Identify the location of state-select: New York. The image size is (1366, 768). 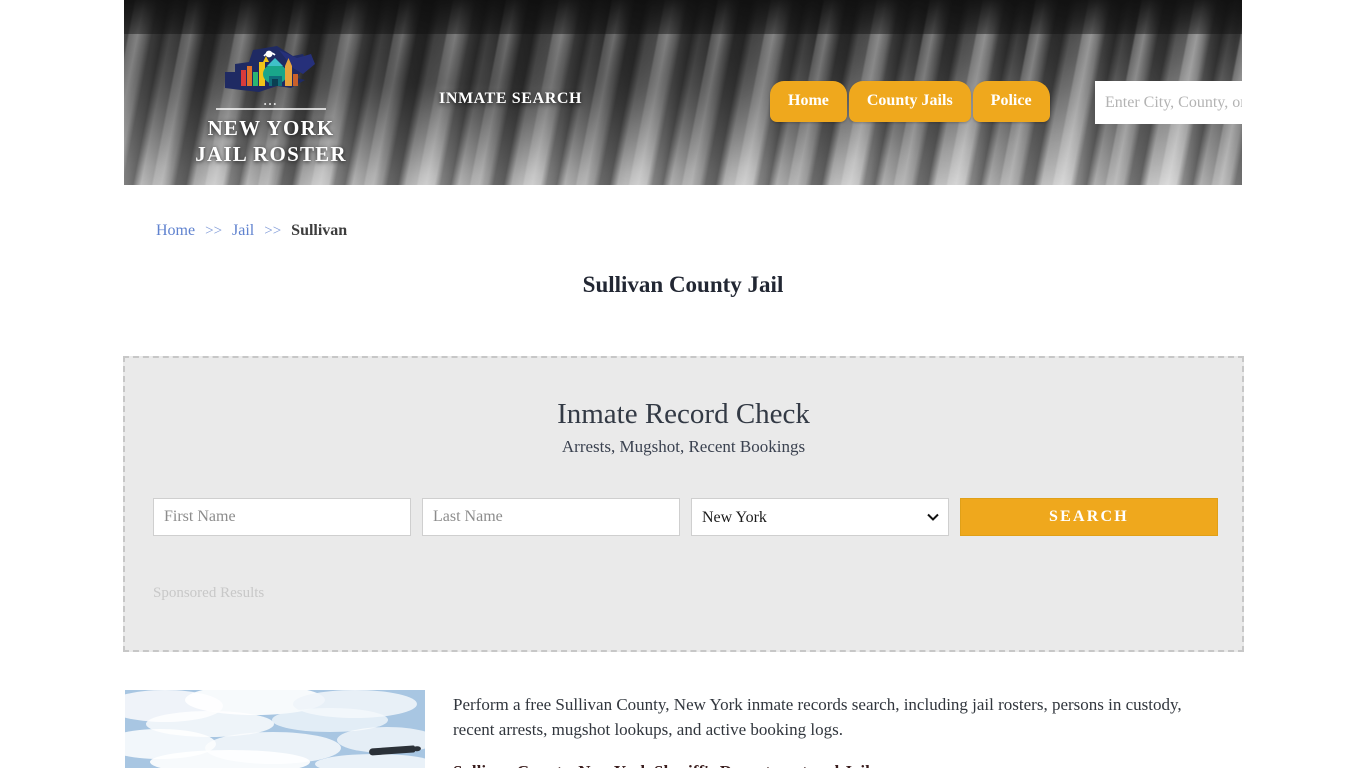
(820, 517).